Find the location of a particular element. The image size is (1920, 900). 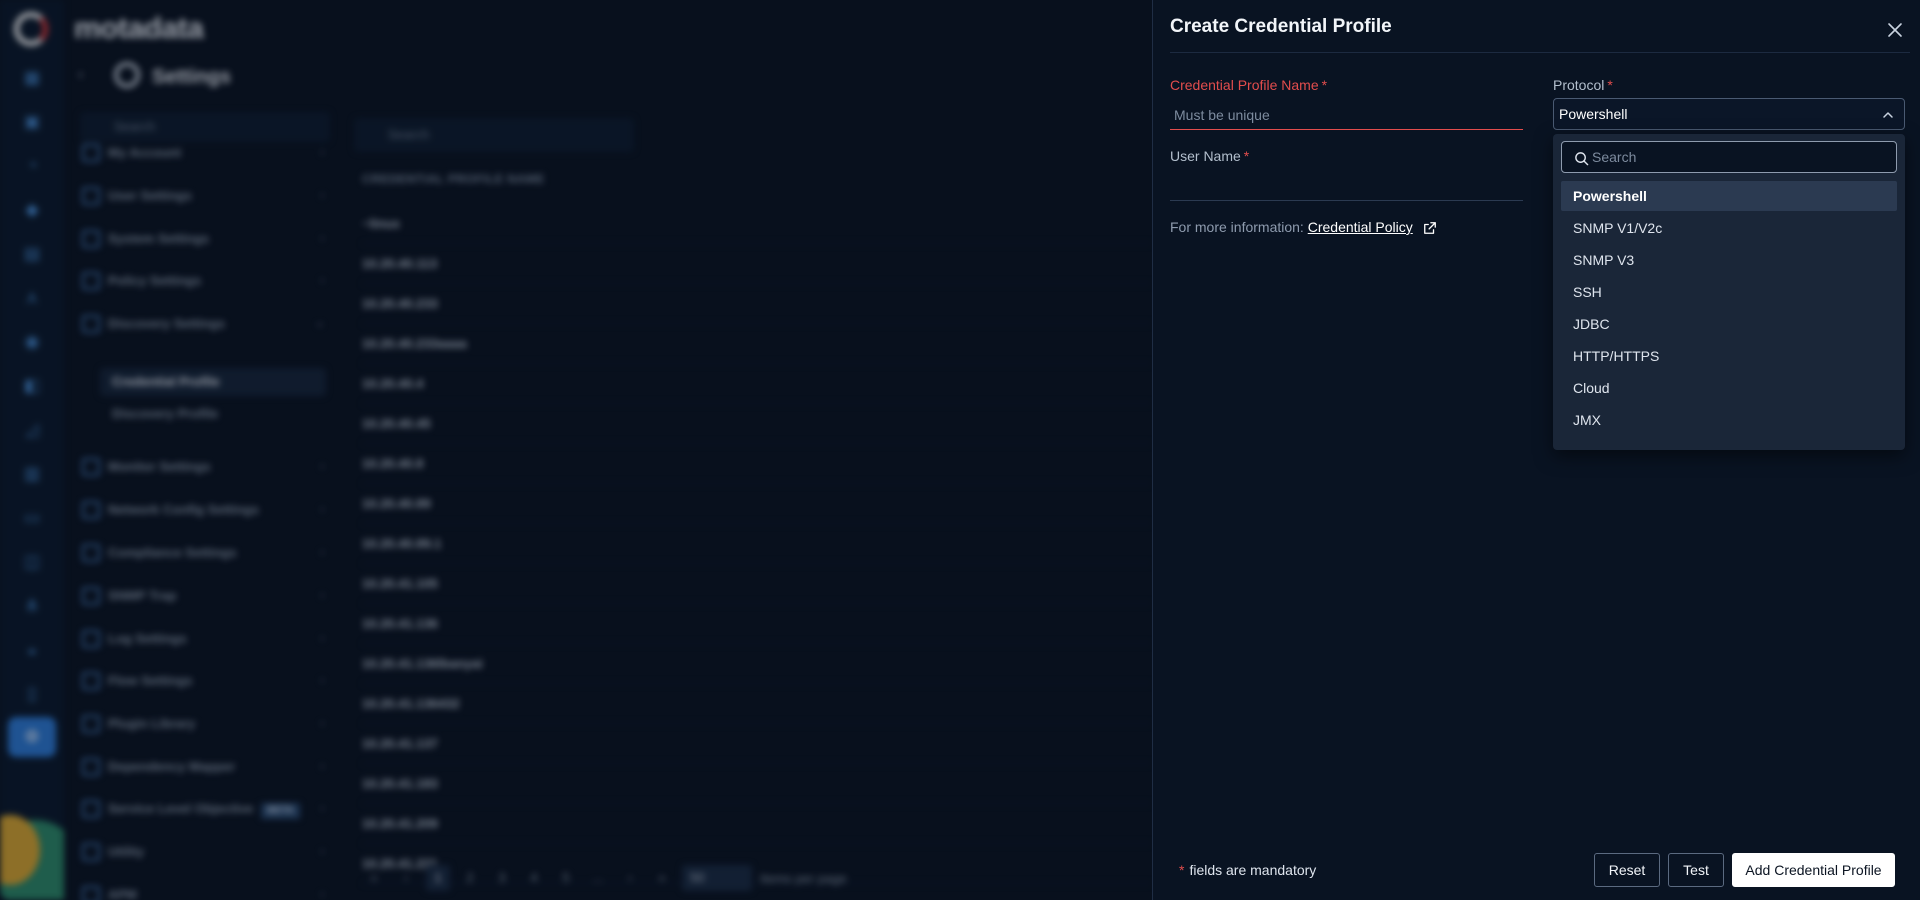

protocol-option-ssh: SSH is located at coordinates (1729, 292).